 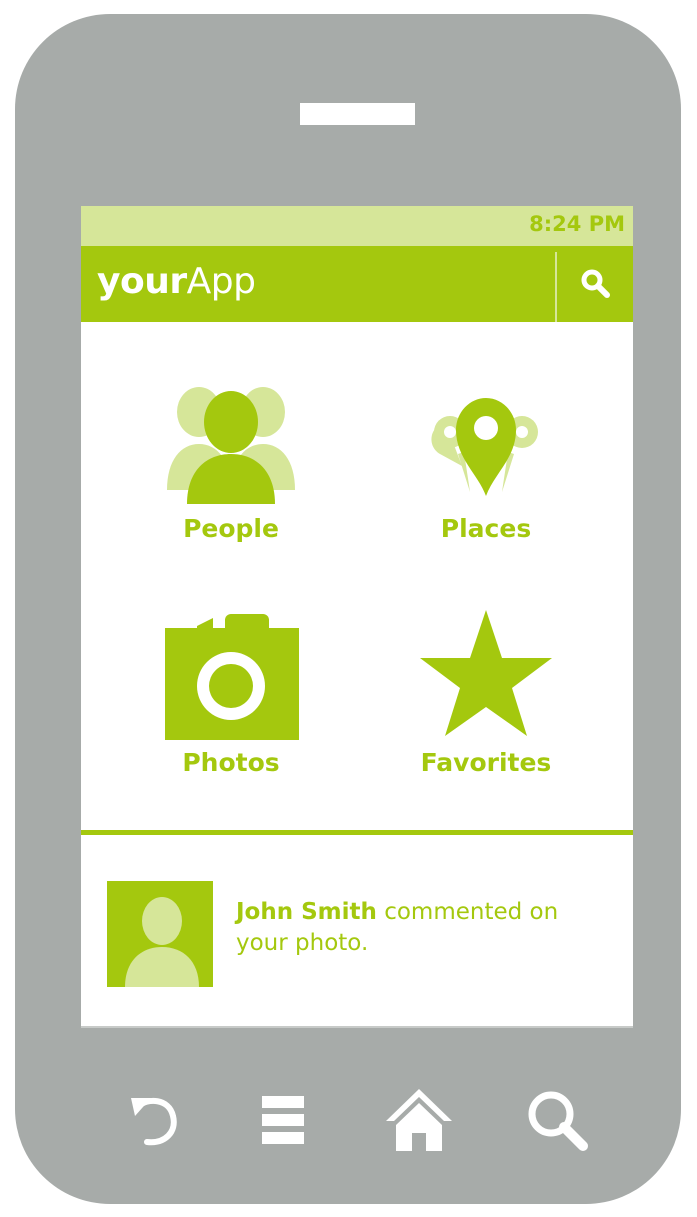 I want to click on map-pin-icon, so click(x=484, y=447).